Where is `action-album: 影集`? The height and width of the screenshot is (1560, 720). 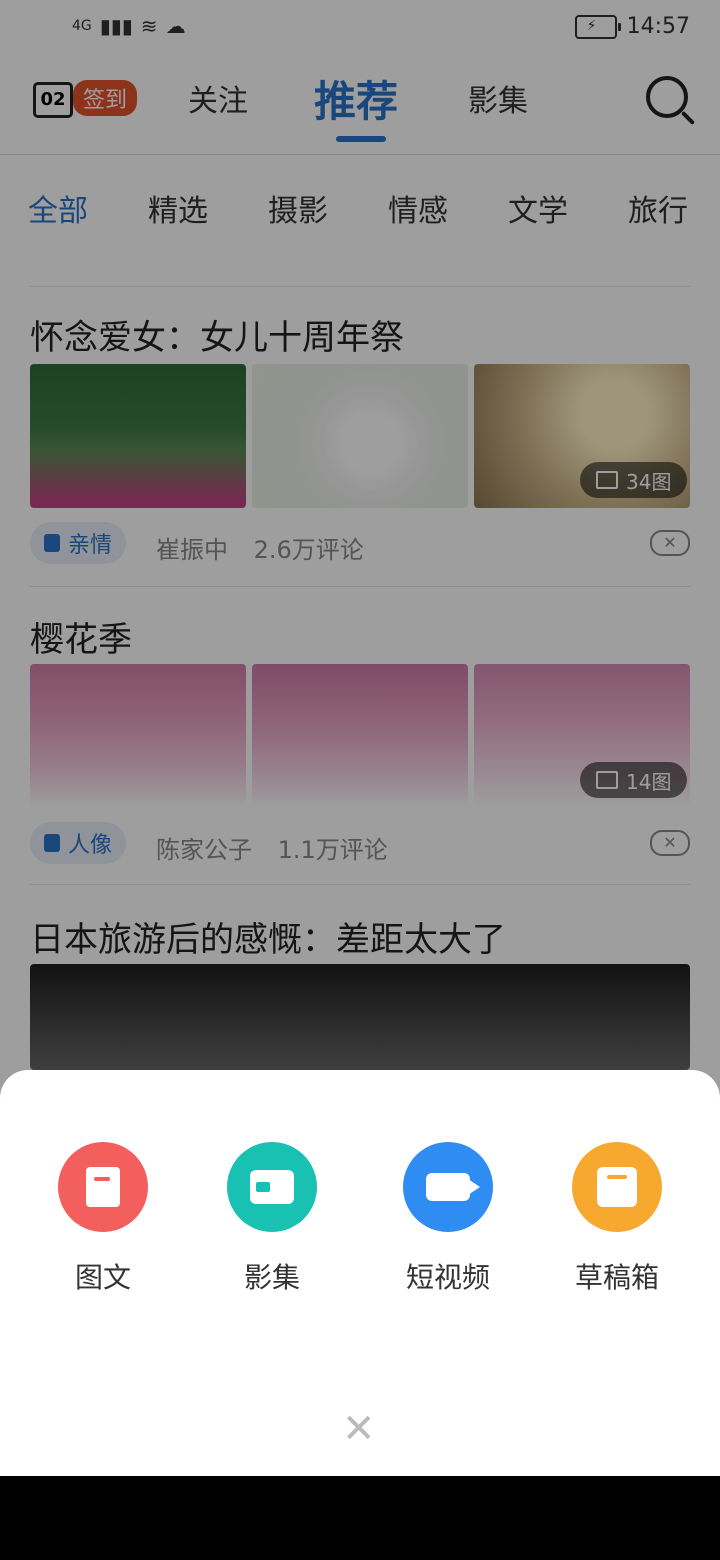
action-album: 影集 is located at coordinates (272, 1219).